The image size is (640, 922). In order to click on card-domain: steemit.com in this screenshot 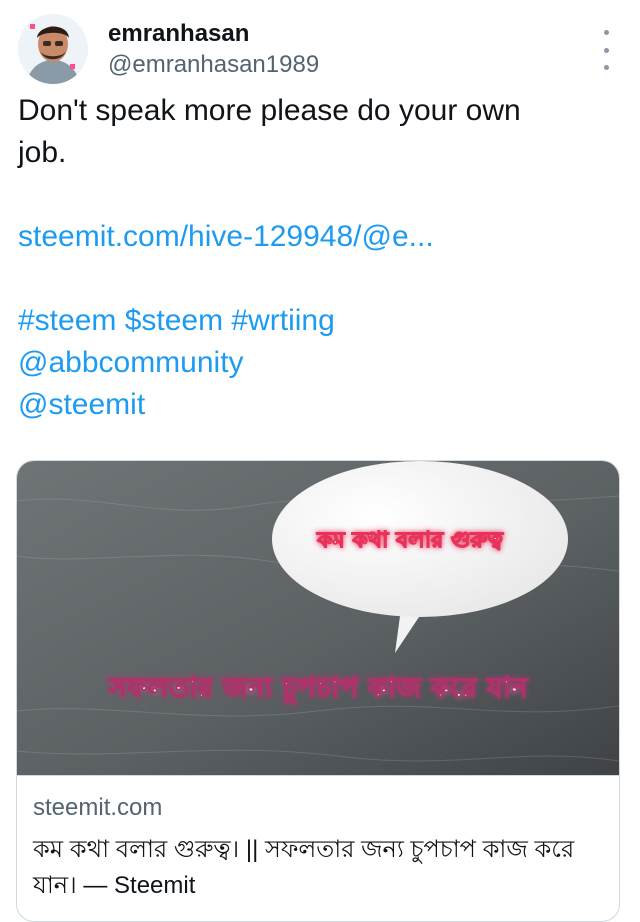, I will do `click(98, 807)`.